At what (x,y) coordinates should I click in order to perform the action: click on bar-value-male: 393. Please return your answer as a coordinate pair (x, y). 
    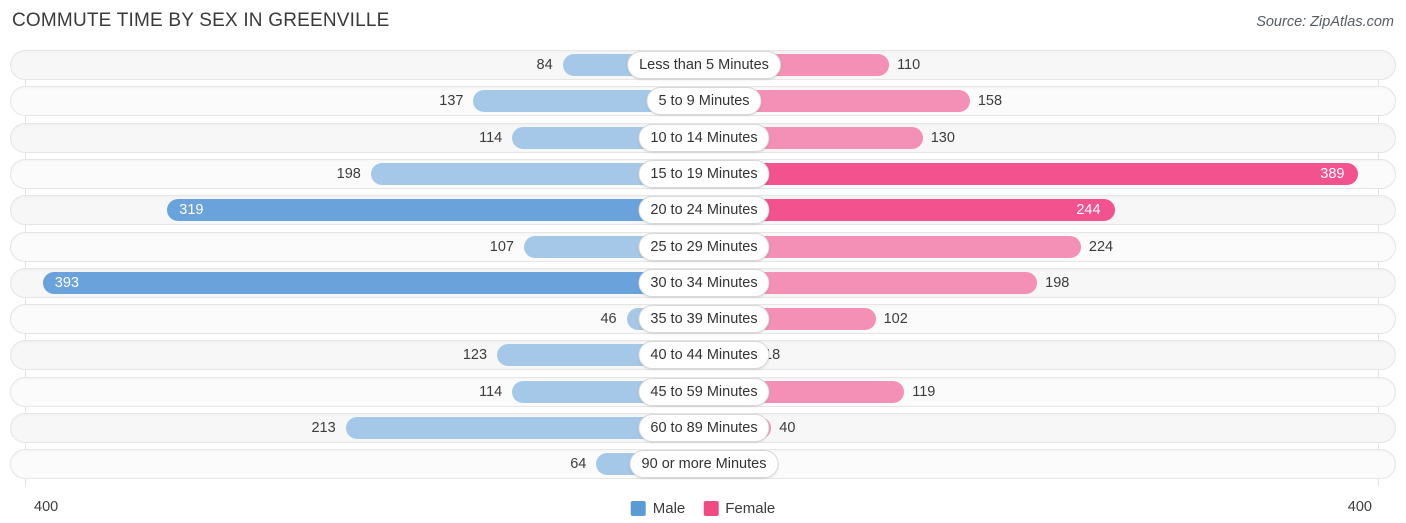
    Looking at the image, I should click on (66, 283).